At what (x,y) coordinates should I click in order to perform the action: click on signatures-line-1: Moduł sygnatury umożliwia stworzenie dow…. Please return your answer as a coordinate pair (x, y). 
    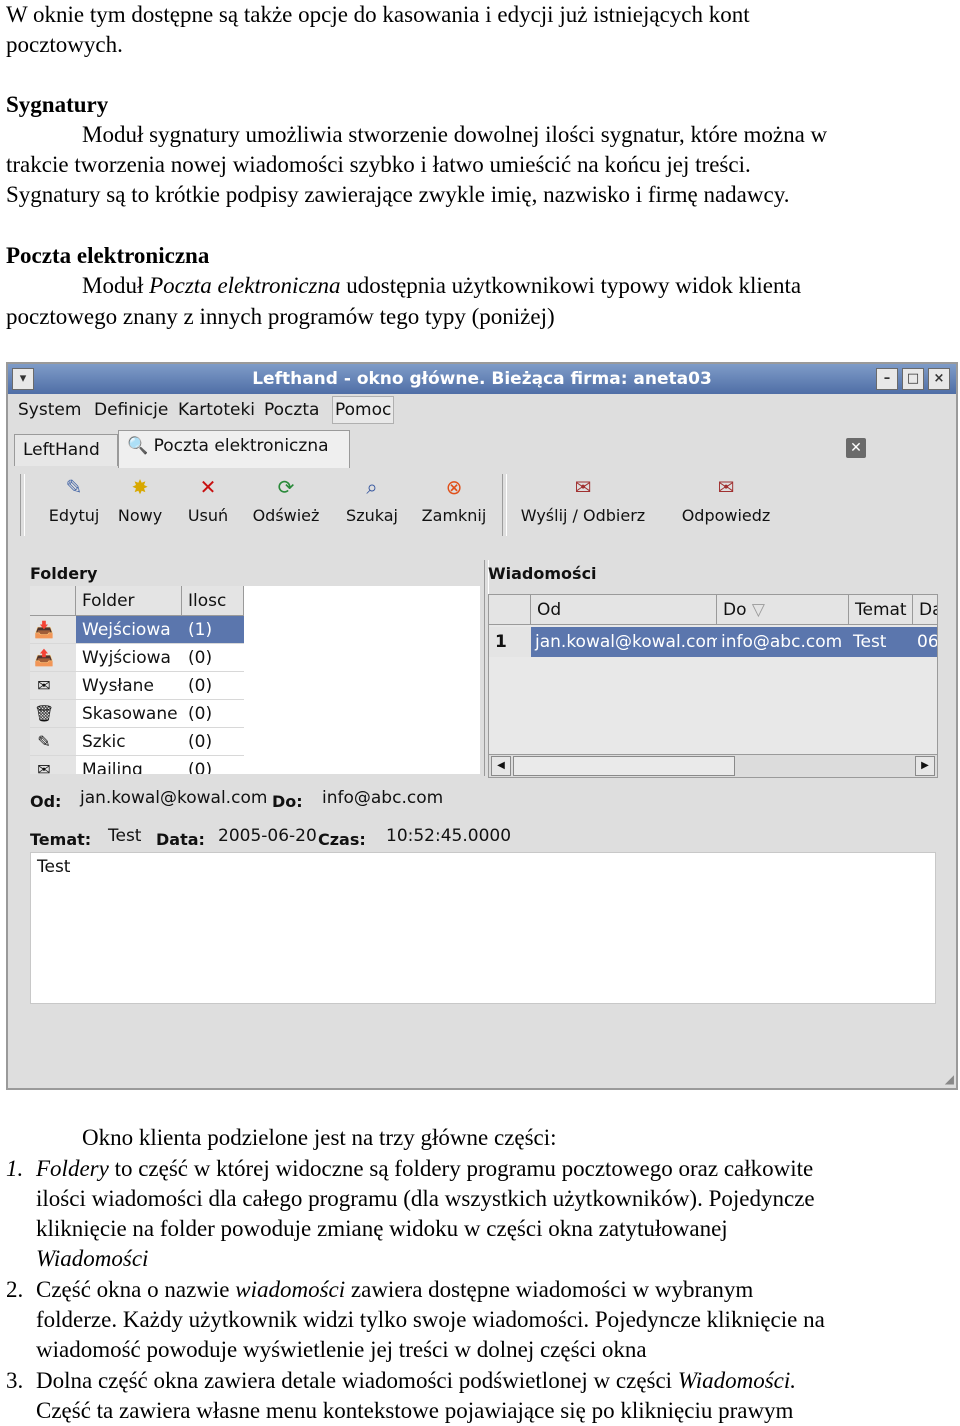
    Looking at the image, I should click on (455, 134).